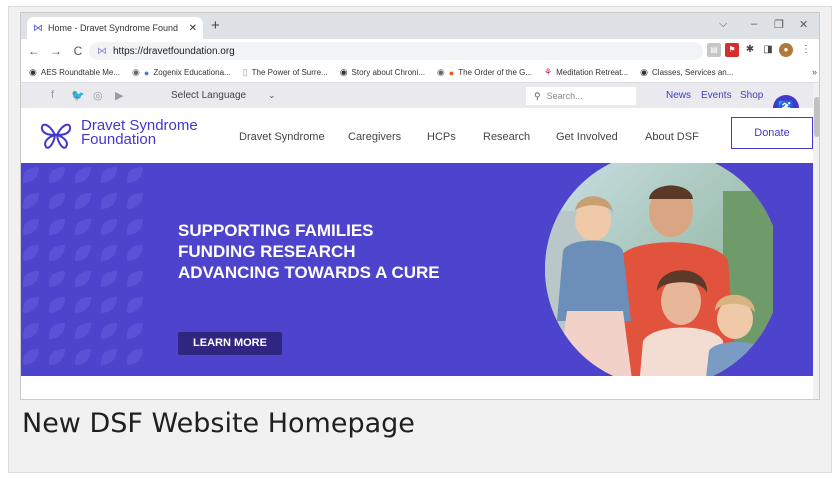  Describe the element at coordinates (716, 95) in the screenshot. I see `events-link: Events` at that location.